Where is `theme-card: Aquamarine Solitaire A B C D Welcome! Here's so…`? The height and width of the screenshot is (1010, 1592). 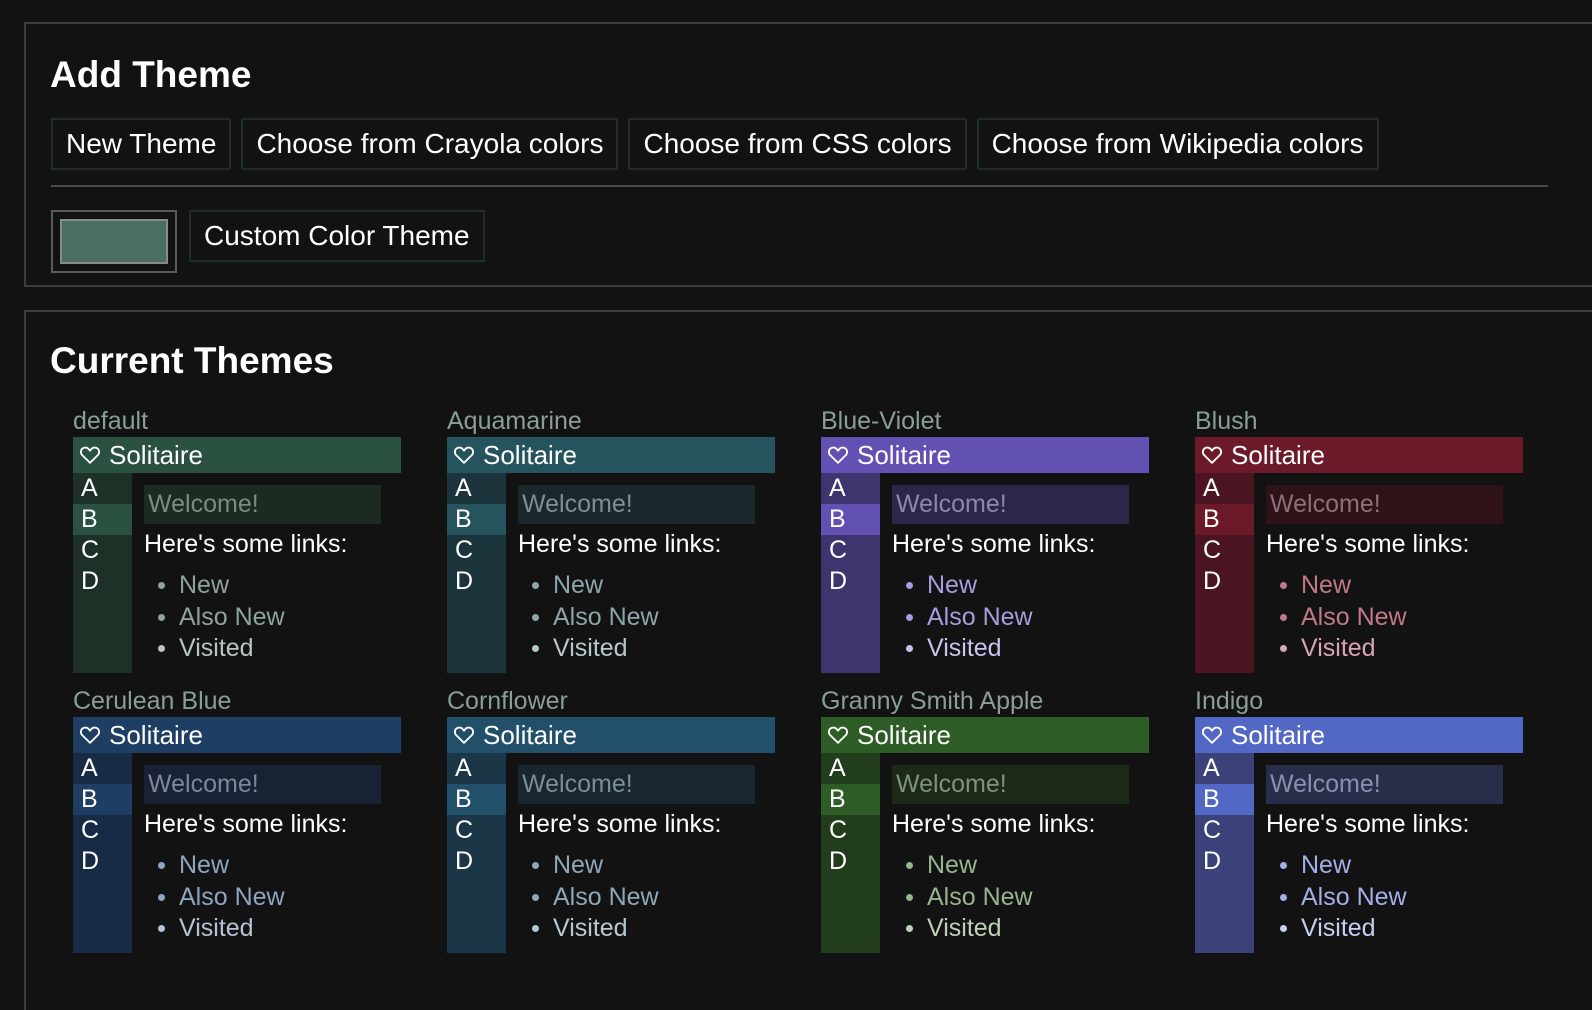 theme-card: Aquamarine Solitaire A B C D Welcome! Here's so… is located at coordinates (611, 540).